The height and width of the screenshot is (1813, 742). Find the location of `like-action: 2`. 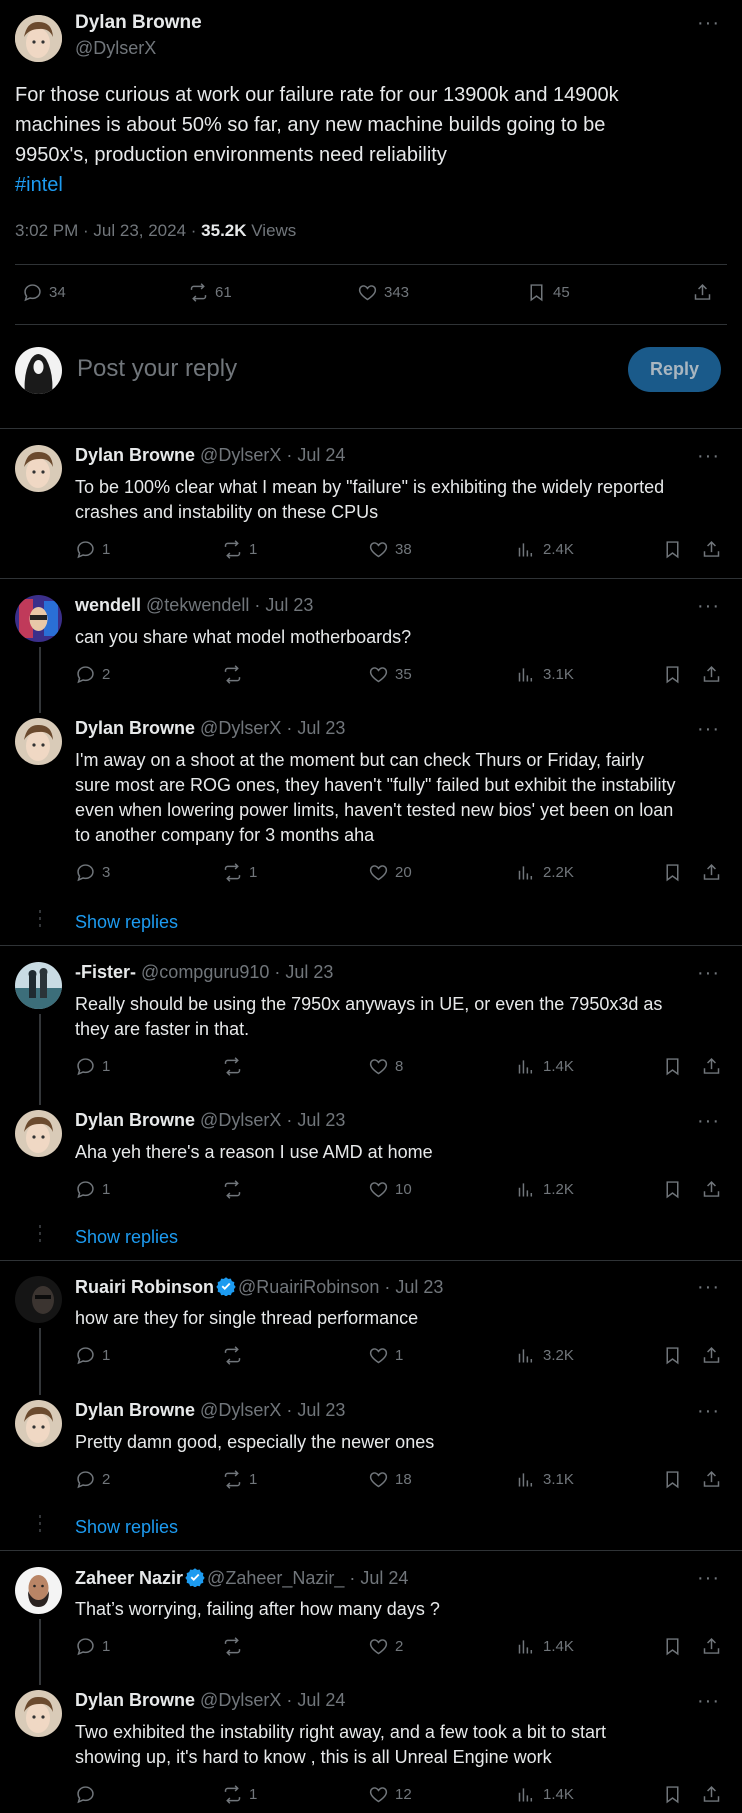

like-action: 2 is located at coordinates (385, 1646).